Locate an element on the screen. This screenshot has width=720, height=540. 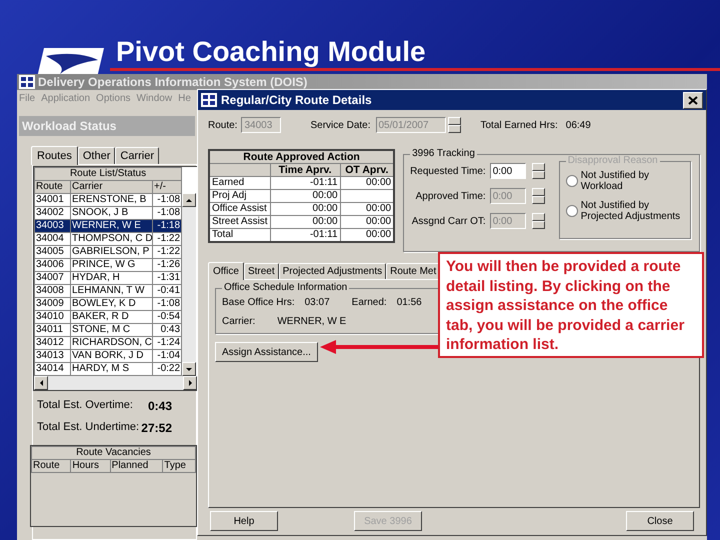
table-row: 34010 BAKER, R D -0:54 is located at coordinates (108, 317).